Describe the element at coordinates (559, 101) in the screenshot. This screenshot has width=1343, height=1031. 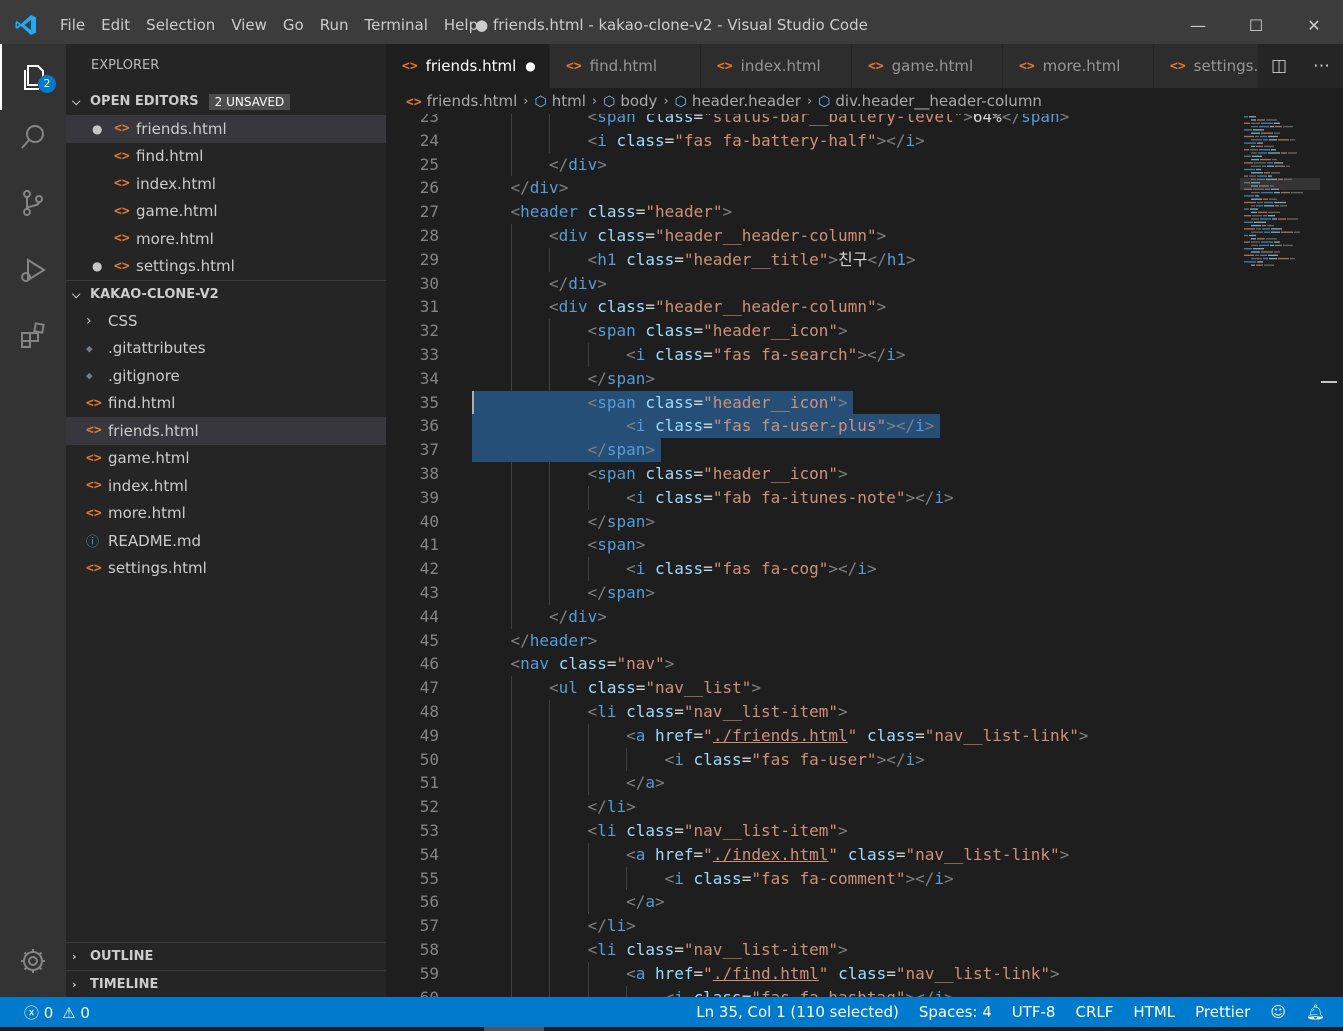
I see `breadcrumb-item: ⬡ html` at that location.